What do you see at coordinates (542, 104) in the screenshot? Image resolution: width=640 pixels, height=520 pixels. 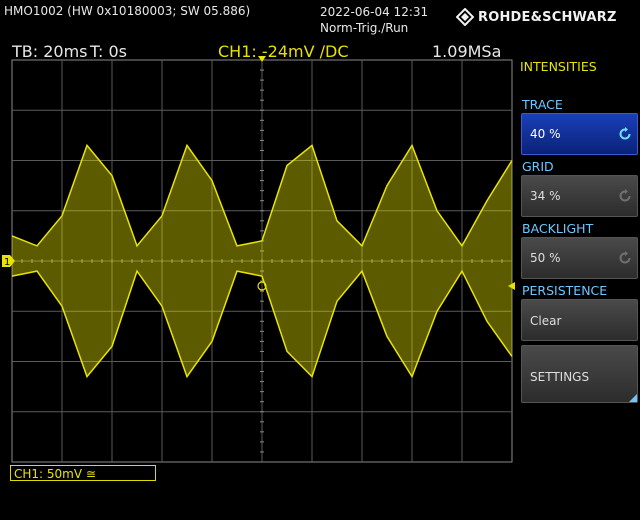 I see `trace-label: TRACE` at bounding box center [542, 104].